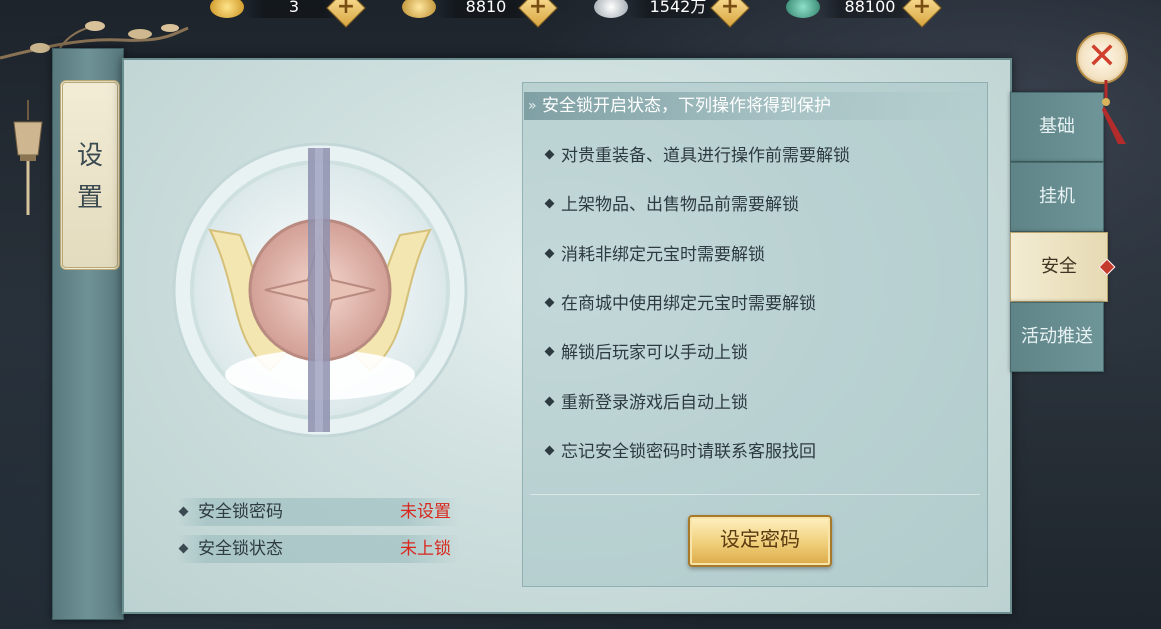  I want to click on lantern-icon, so click(28, 157).